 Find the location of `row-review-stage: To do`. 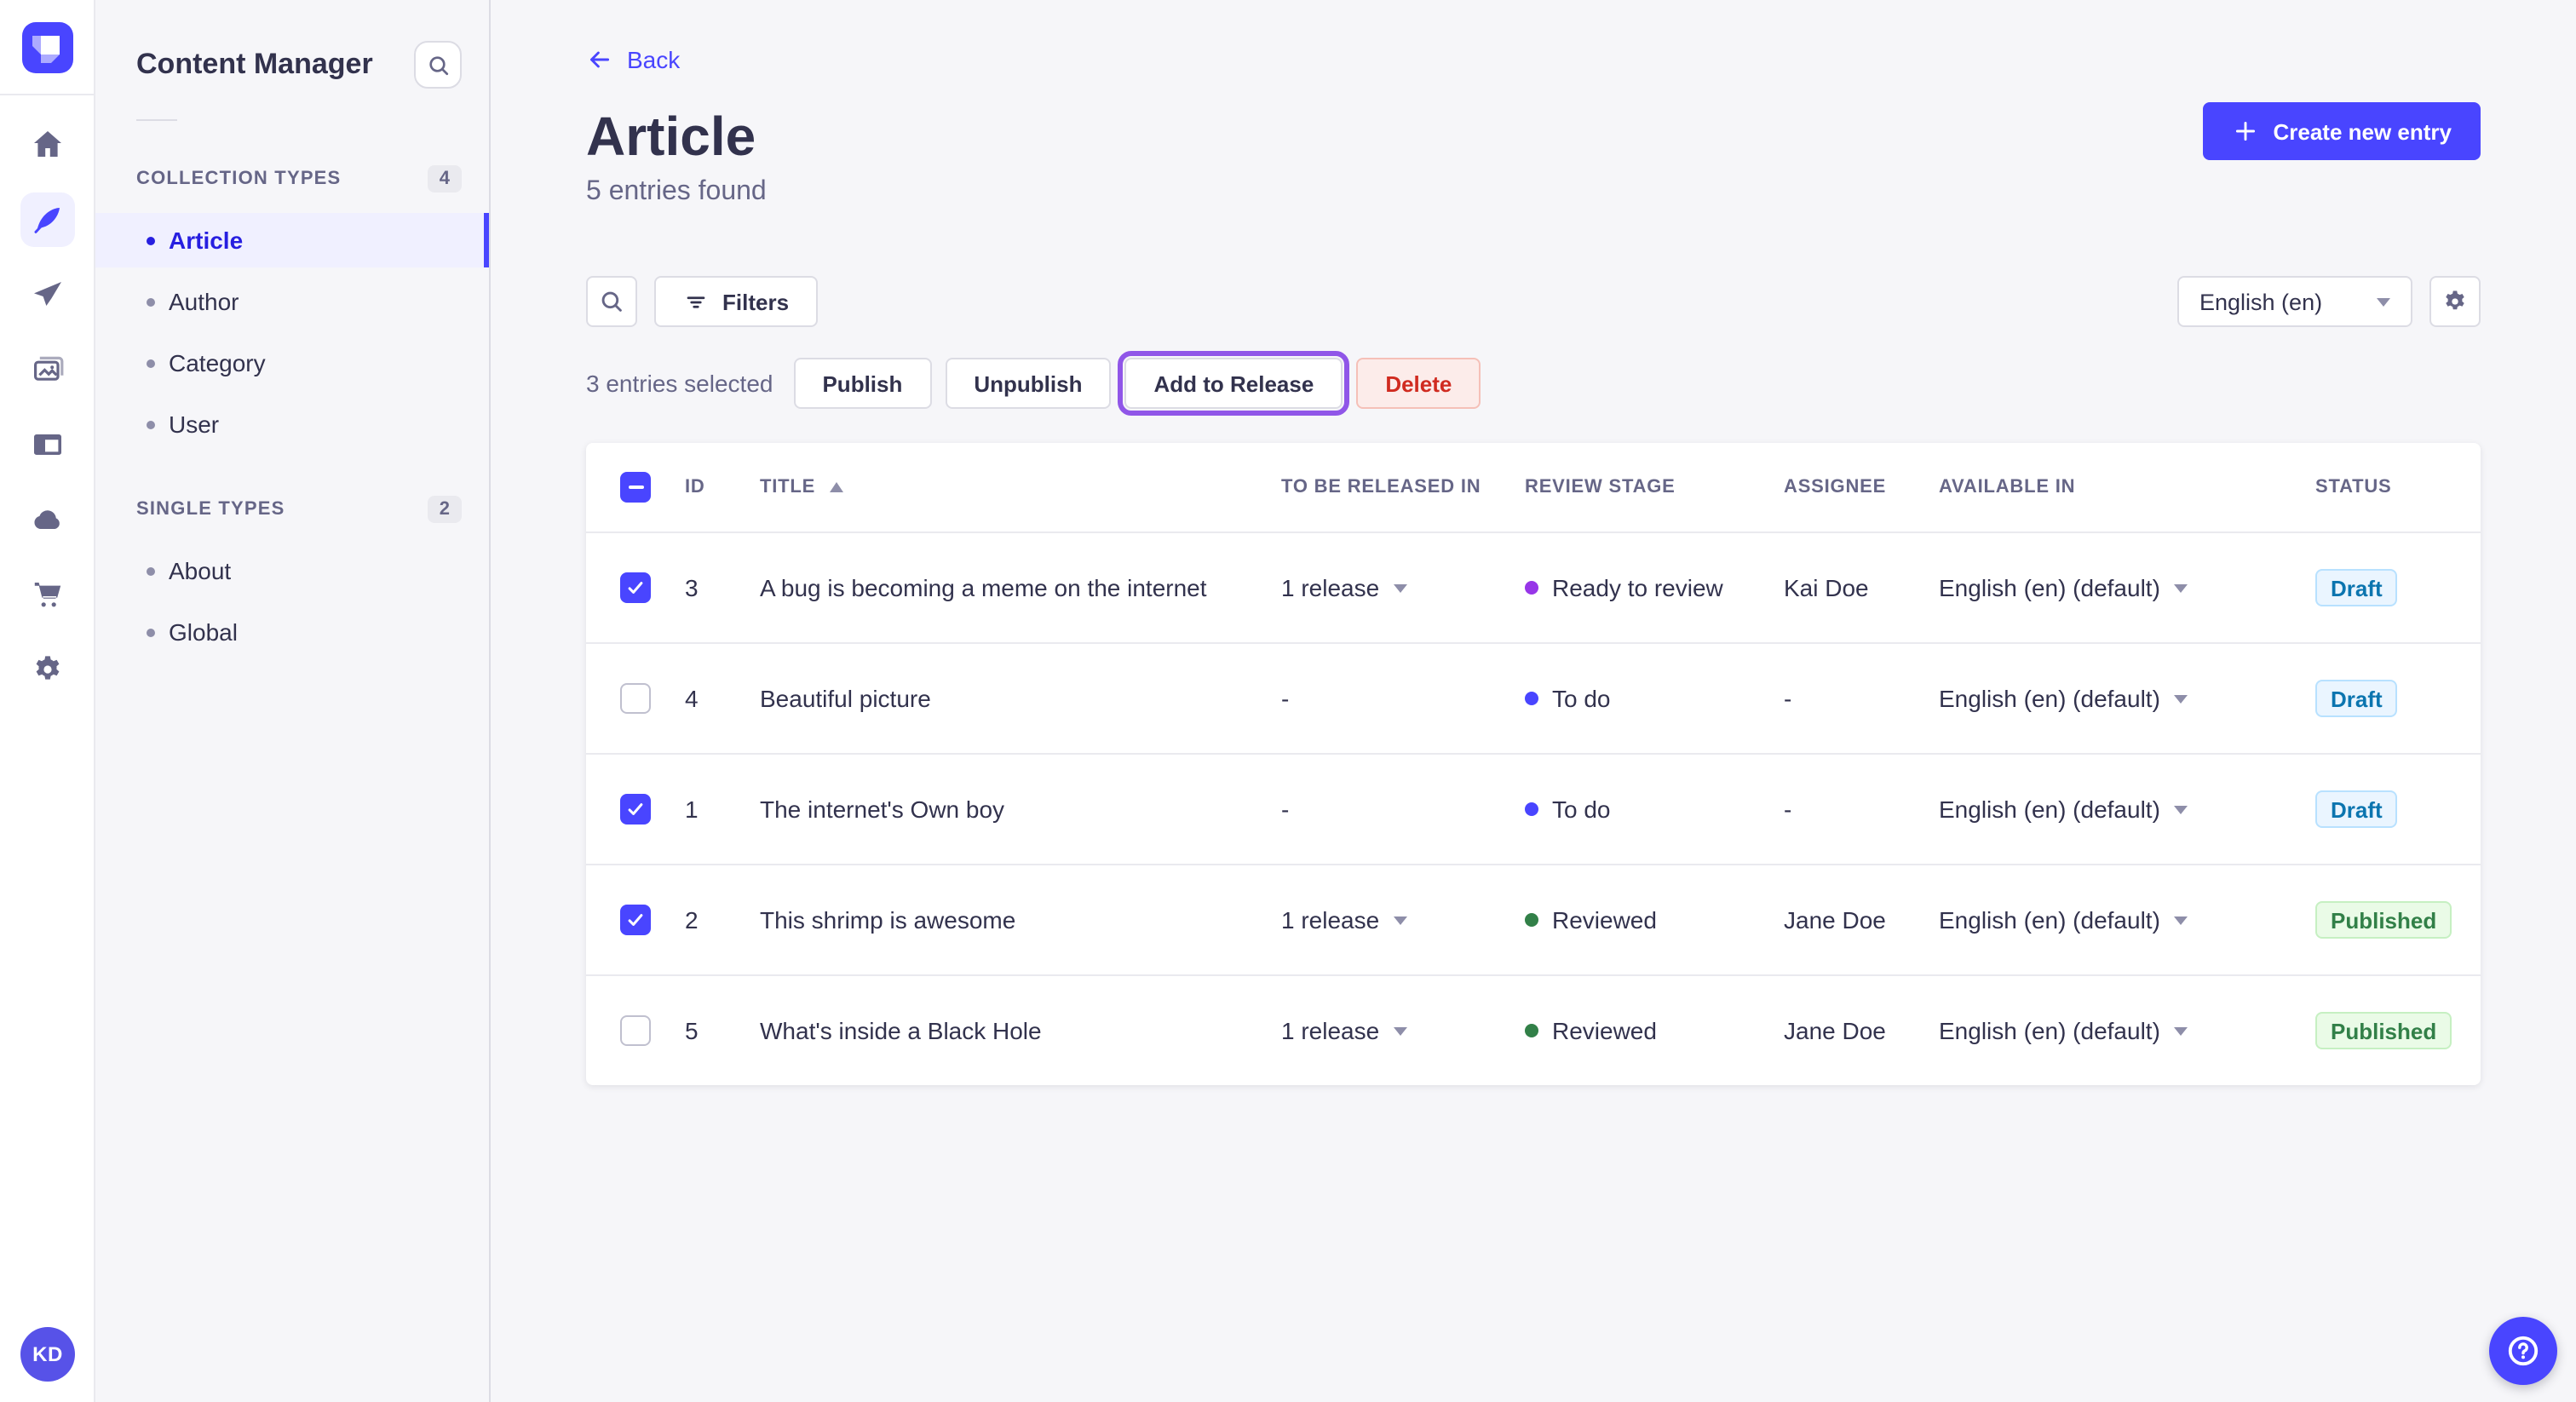

row-review-stage: To do is located at coordinates (1582, 698).